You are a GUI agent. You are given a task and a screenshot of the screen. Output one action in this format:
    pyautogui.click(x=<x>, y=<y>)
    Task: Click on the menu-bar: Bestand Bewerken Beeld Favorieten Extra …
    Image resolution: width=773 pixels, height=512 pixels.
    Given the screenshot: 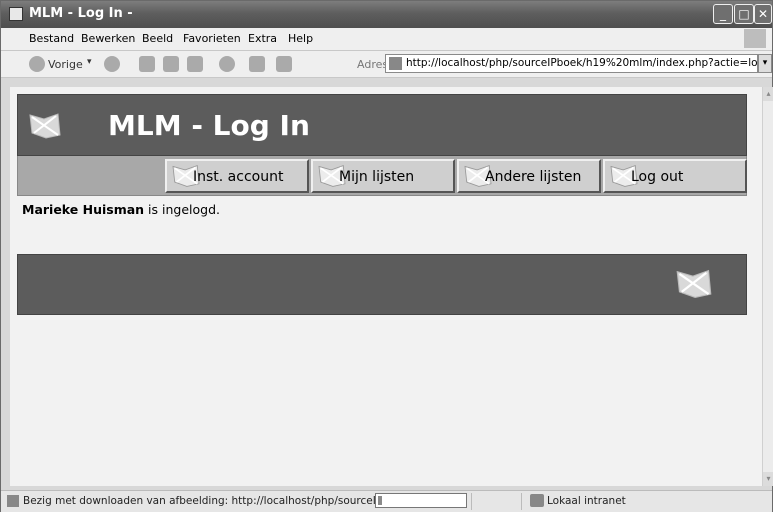 What is the action you would take?
    pyautogui.click(x=386, y=39)
    